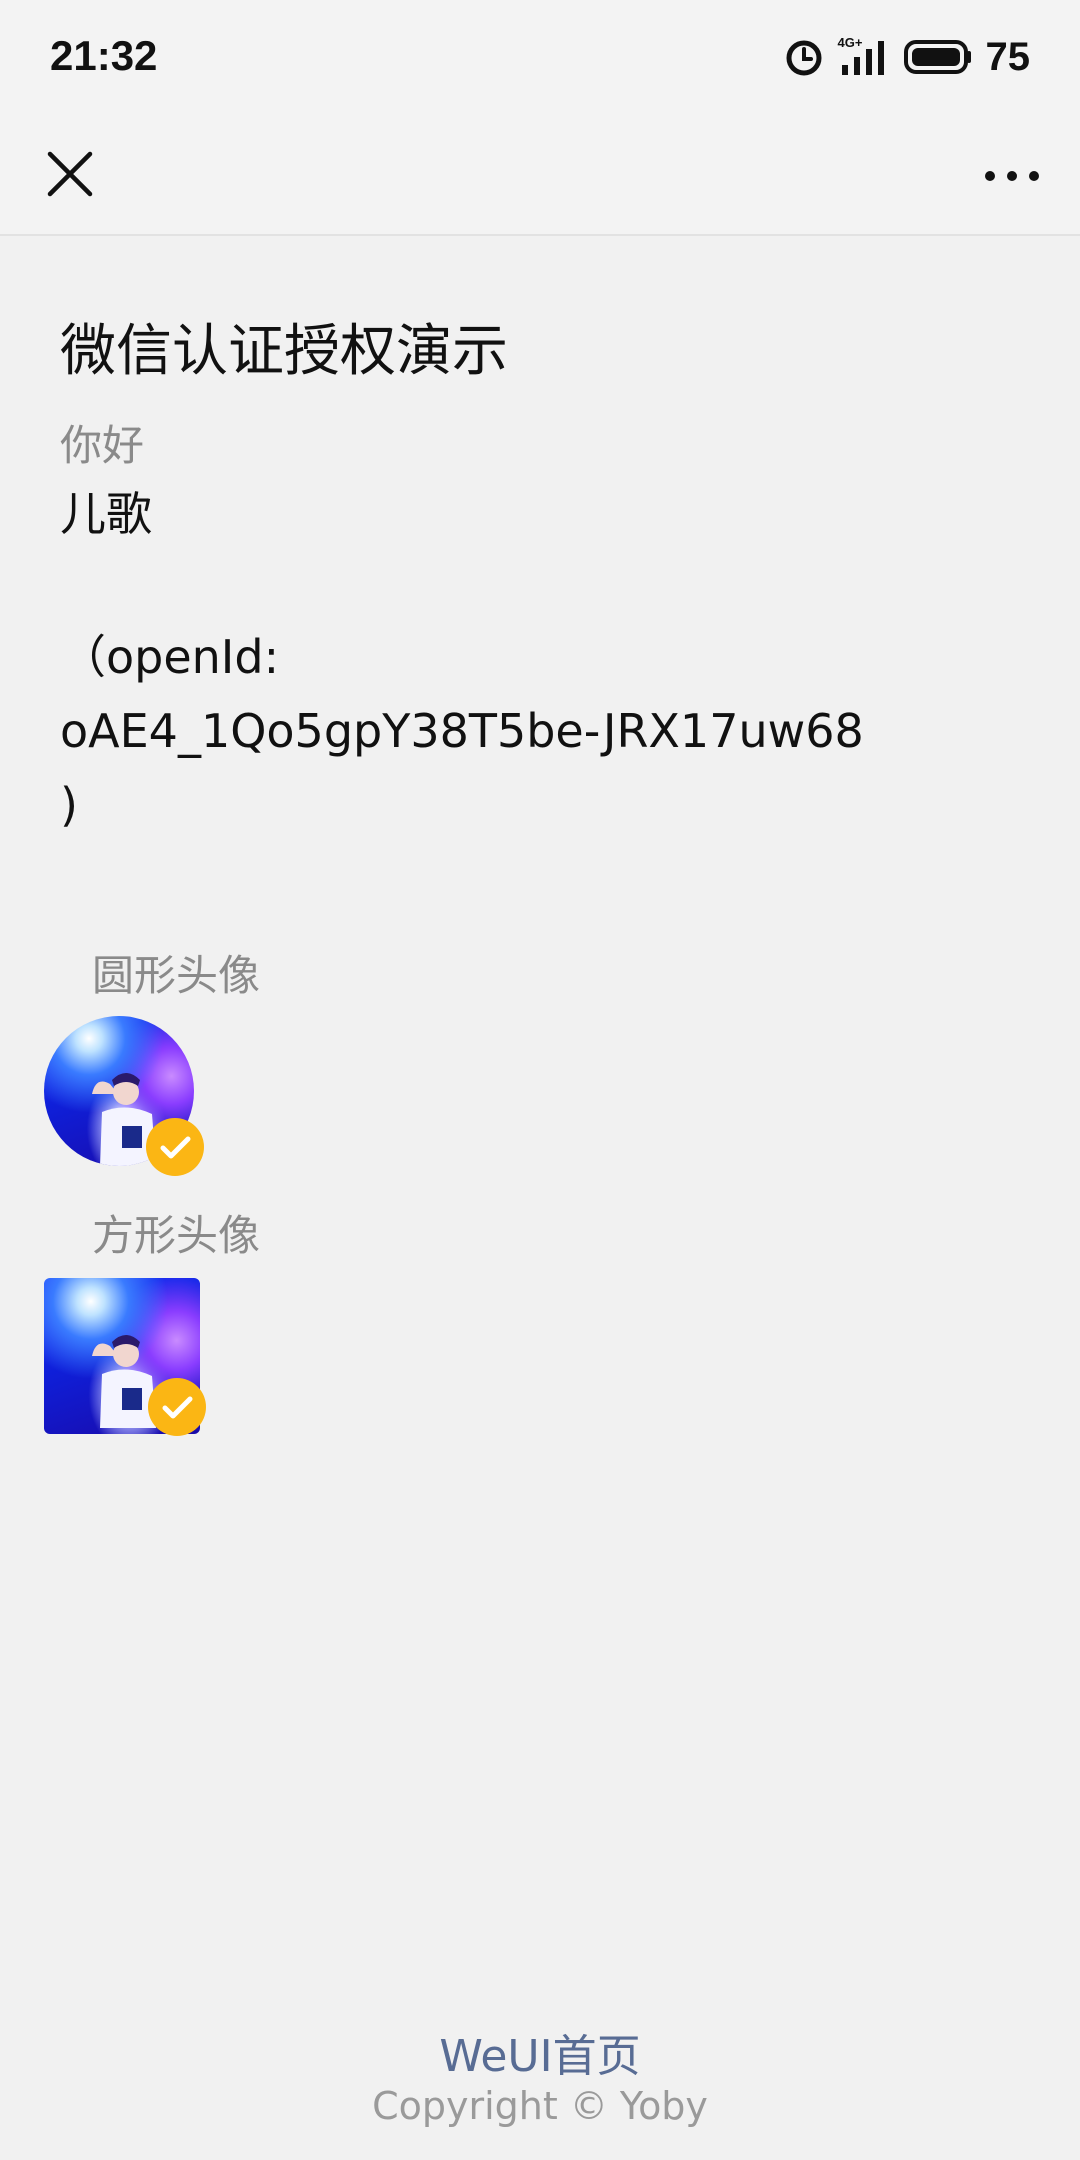 The height and width of the screenshot is (2160, 1080). Describe the element at coordinates (462, 731) in the screenshot. I see `openid-value: oAE4_1Qo5gpY38T5be-JRX17uw68` at that location.